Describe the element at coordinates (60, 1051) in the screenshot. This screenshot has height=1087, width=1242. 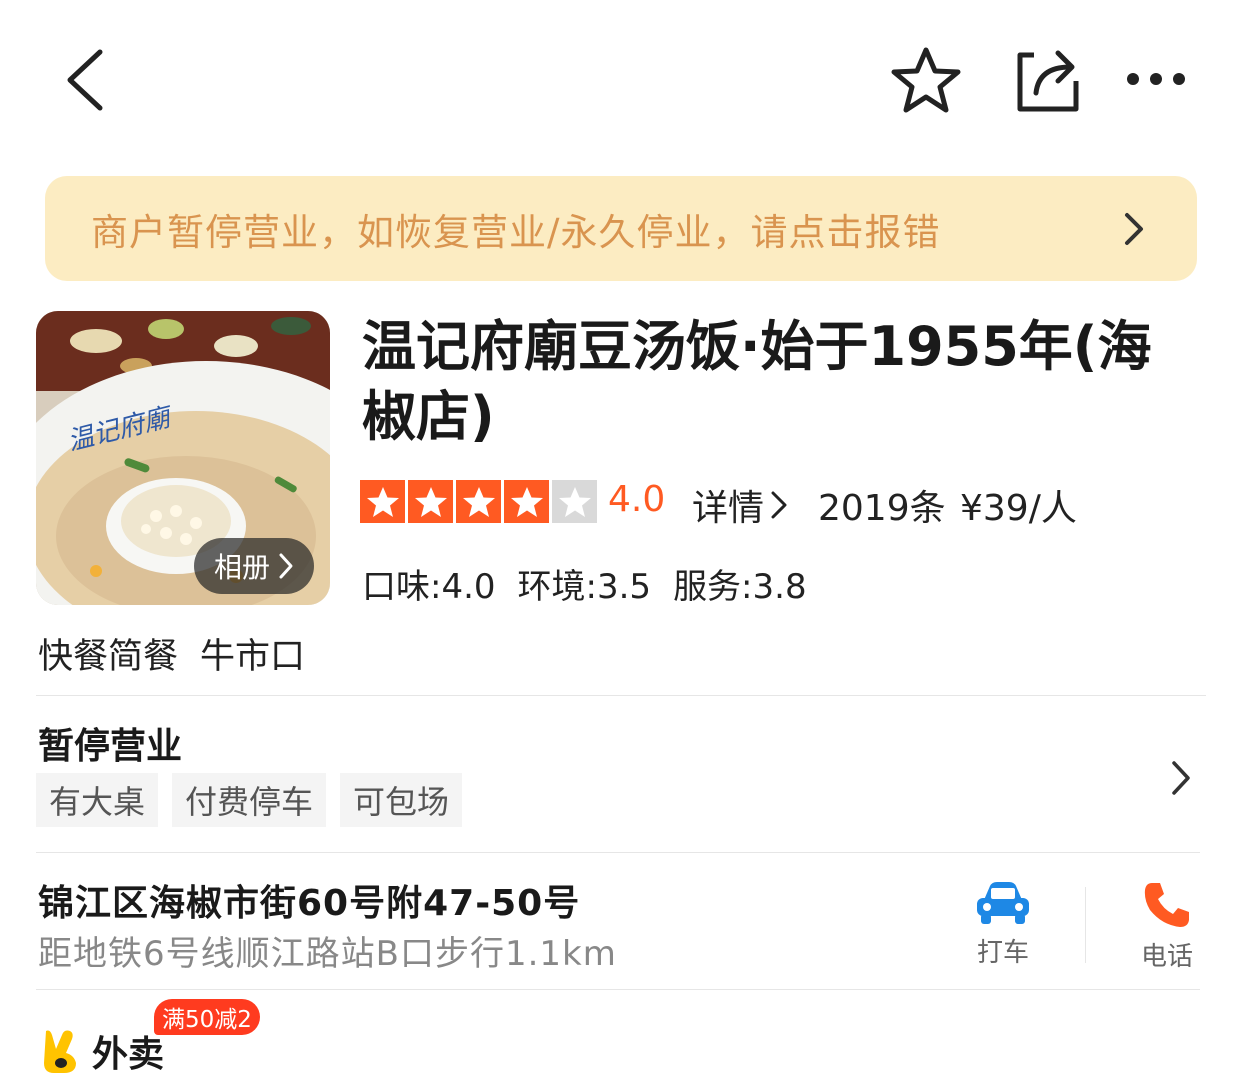
I see `delivery-logo-icon` at that location.